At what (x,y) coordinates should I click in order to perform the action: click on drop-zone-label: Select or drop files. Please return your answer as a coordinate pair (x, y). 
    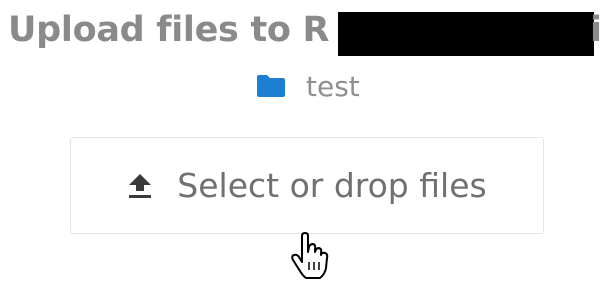
    Looking at the image, I should click on (332, 185).